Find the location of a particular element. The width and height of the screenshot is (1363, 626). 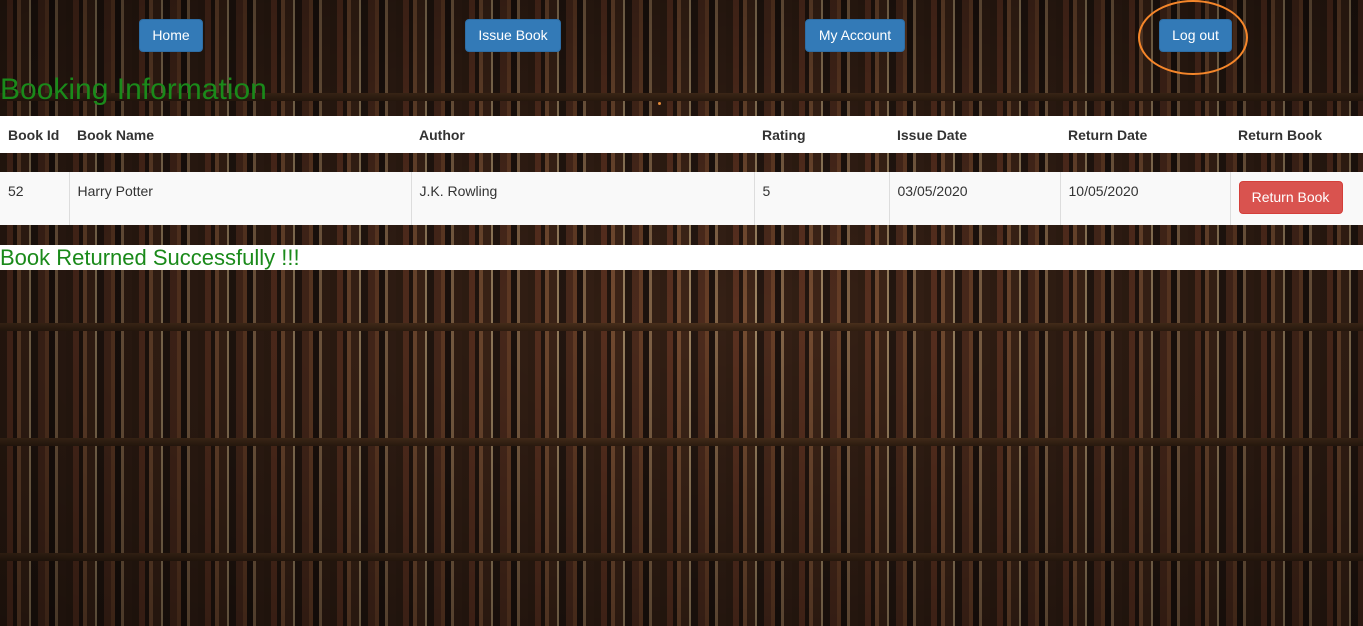

home-button: Home is located at coordinates (171, 35).